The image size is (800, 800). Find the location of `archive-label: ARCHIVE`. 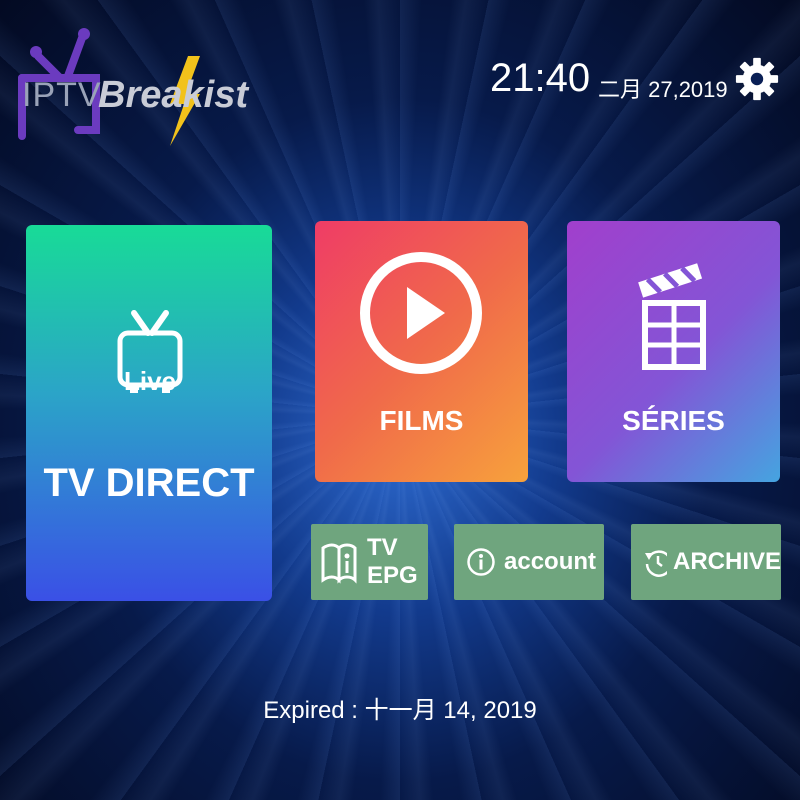

archive-label: ARCHIVE is located at coordinates (726, 561).